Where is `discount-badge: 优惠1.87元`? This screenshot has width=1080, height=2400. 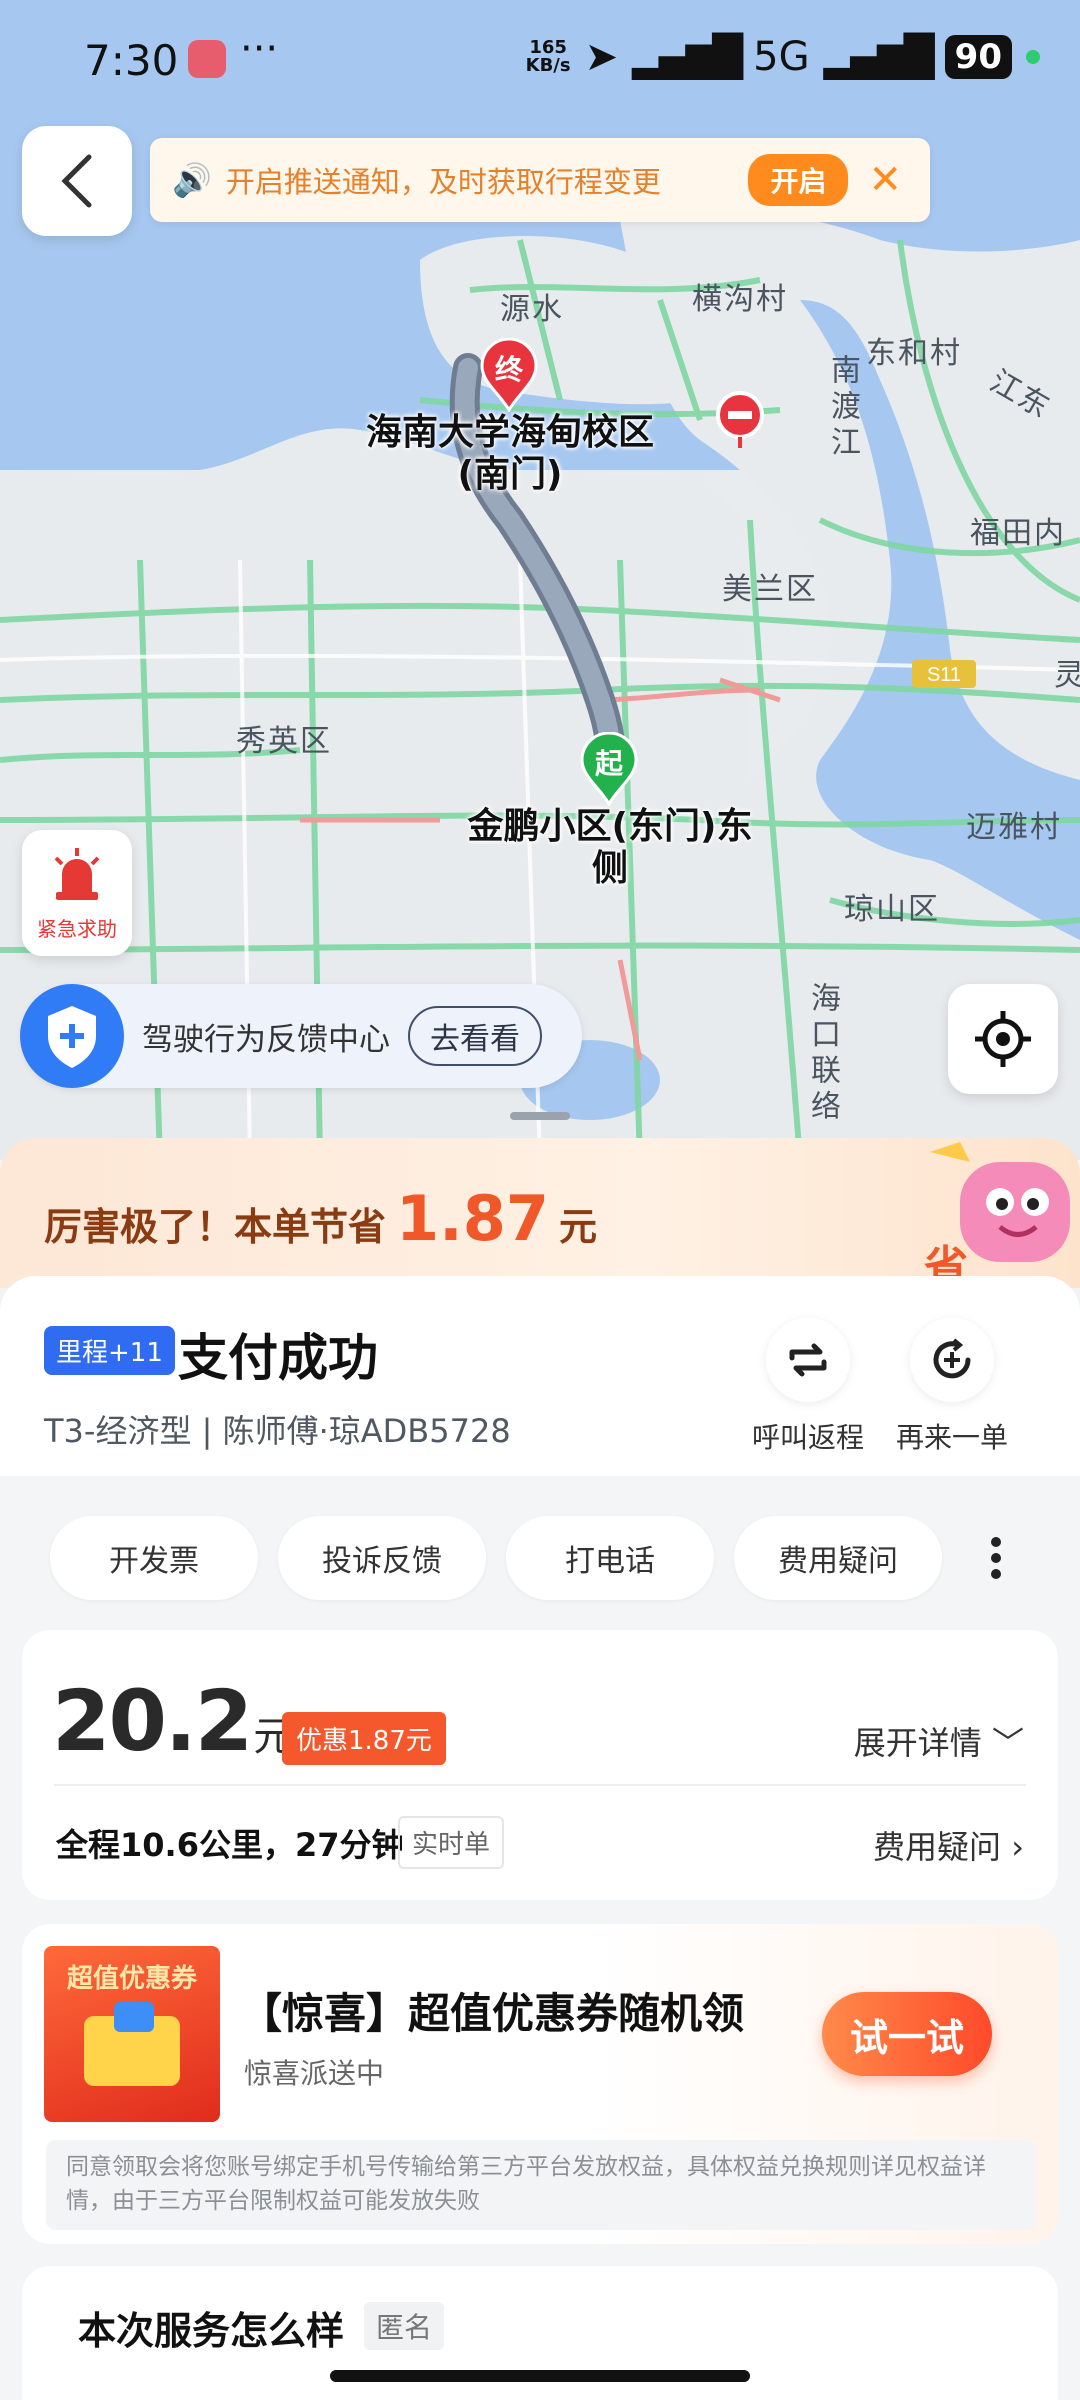
discount-badge: 优惠1.87元 is located at coordinates (364, 1738).